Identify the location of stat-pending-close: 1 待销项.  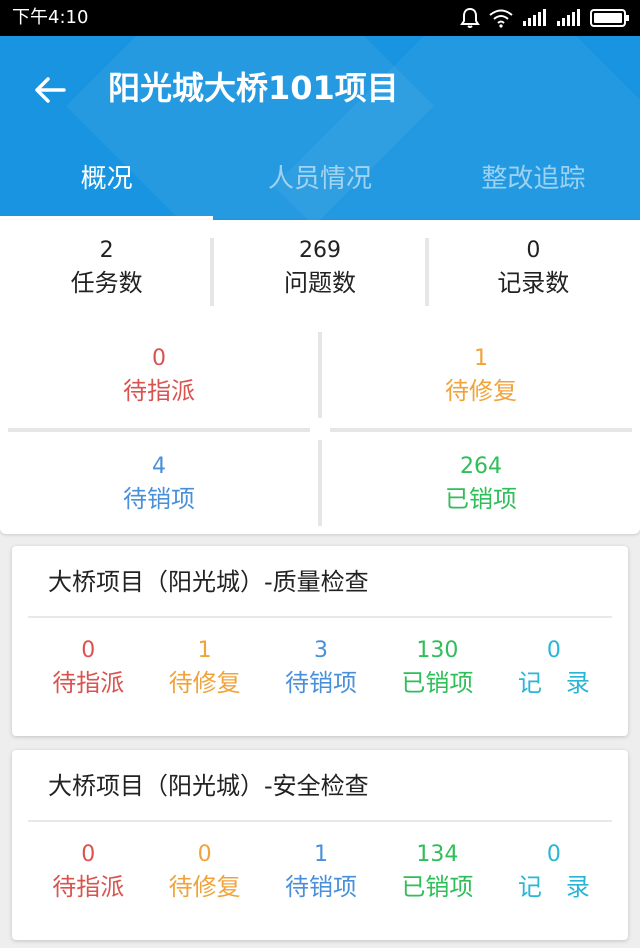
(321, 872).